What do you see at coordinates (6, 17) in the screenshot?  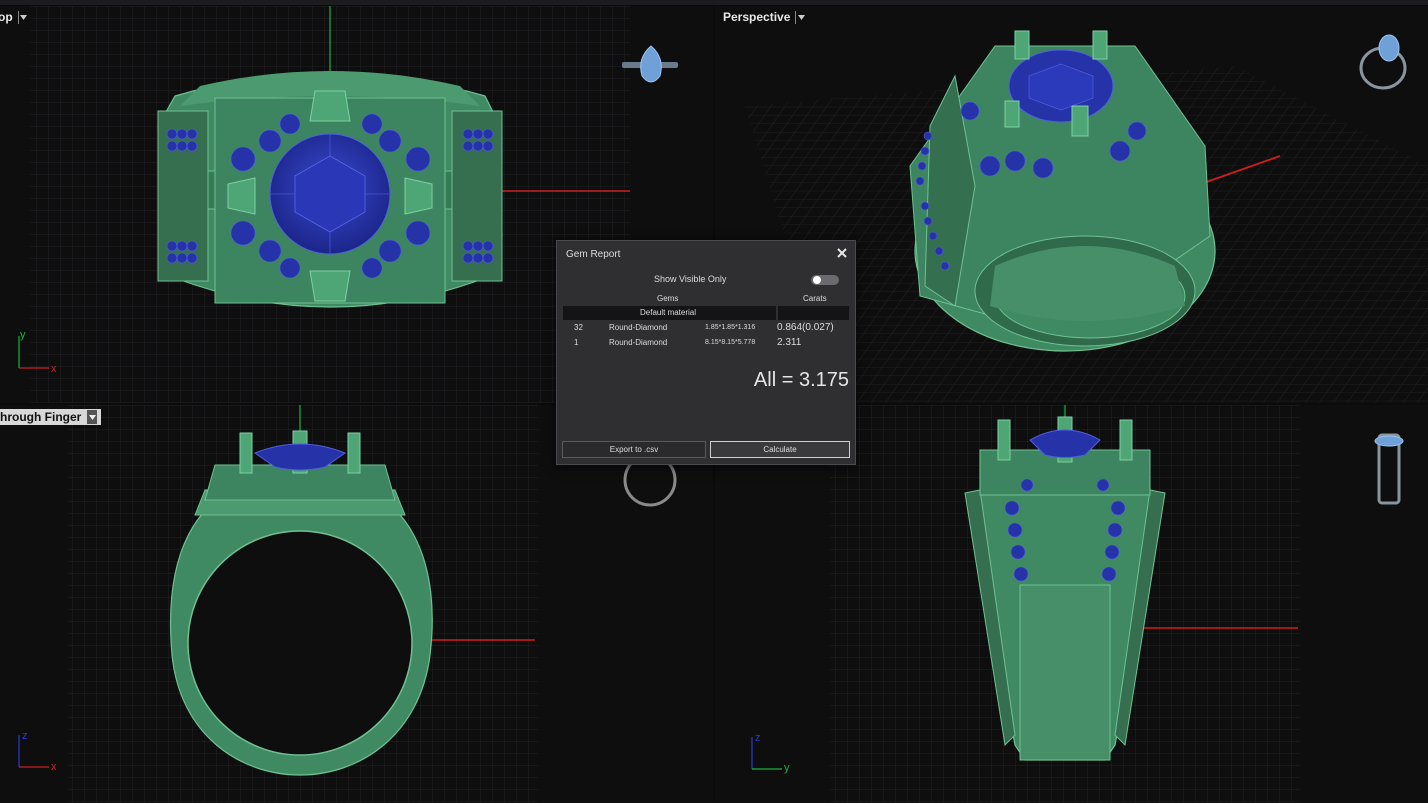 I see `viewport-title-top-label: op` at bounding box center [6, 17].